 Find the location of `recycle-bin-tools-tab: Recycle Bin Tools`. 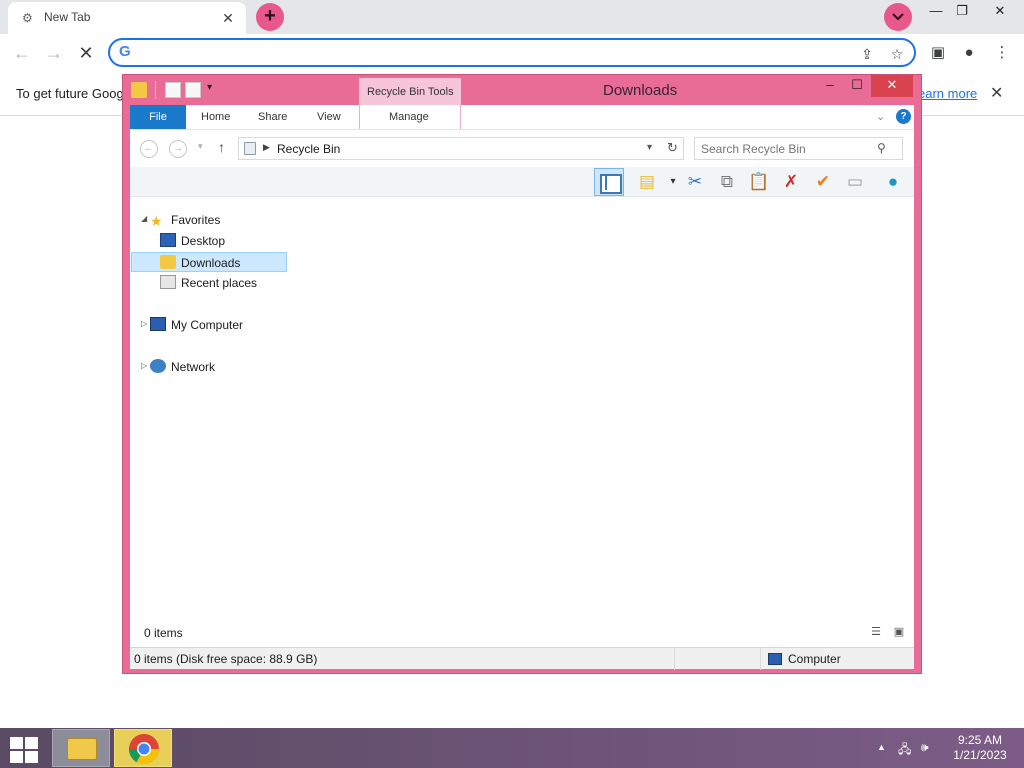

recycle-bin-tools-tab: Recycle Bin Tools is located at coordinates (410, 91).